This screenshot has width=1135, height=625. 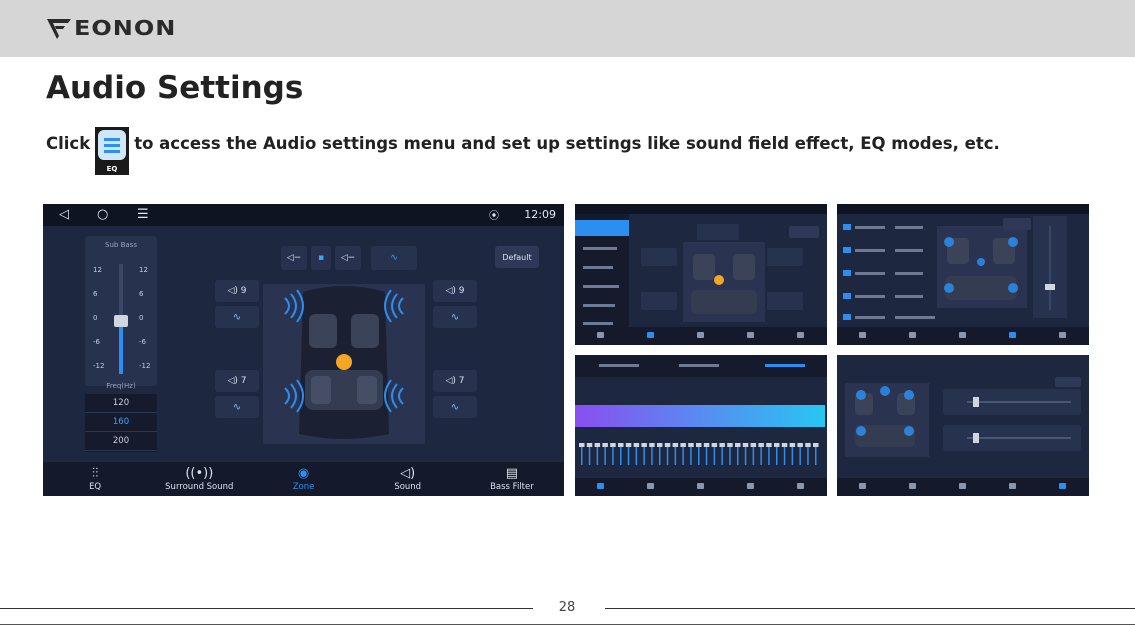 I want to click on footer-line-left, so click(x=266, y=608).